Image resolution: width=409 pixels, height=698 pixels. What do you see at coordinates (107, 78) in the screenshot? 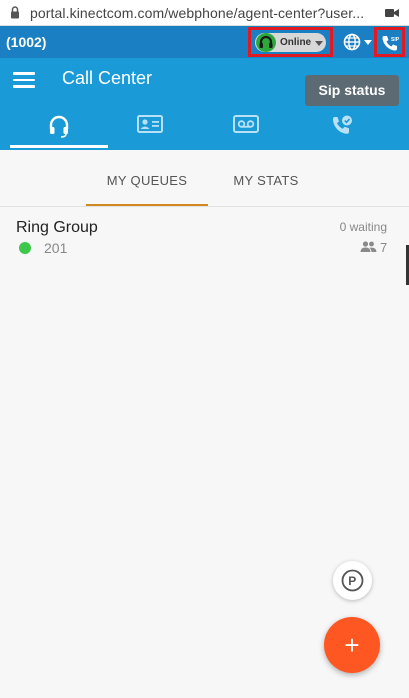
I see `page-title: Call Center` at bounding box center [107, 78].